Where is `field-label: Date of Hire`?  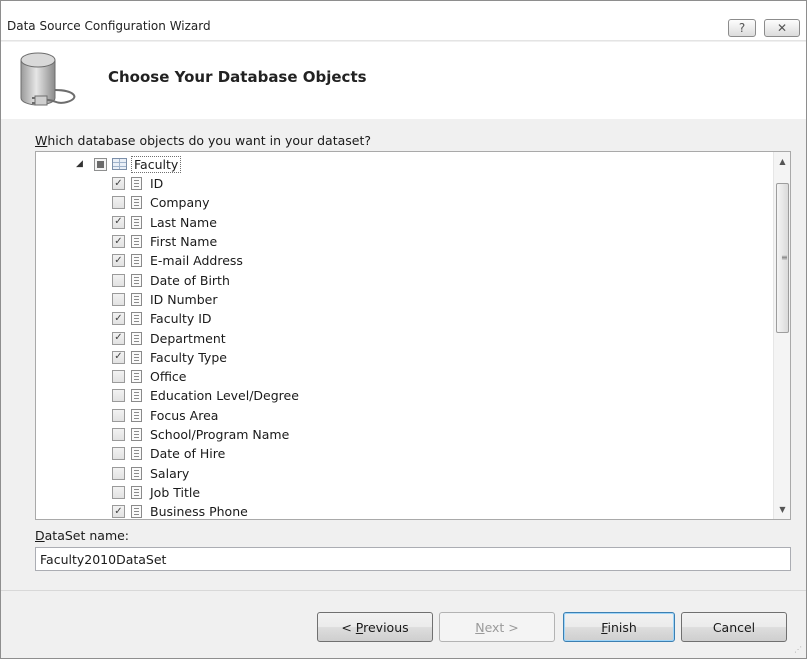
field-label: Date of Hire is located at coordinates (188, 454).